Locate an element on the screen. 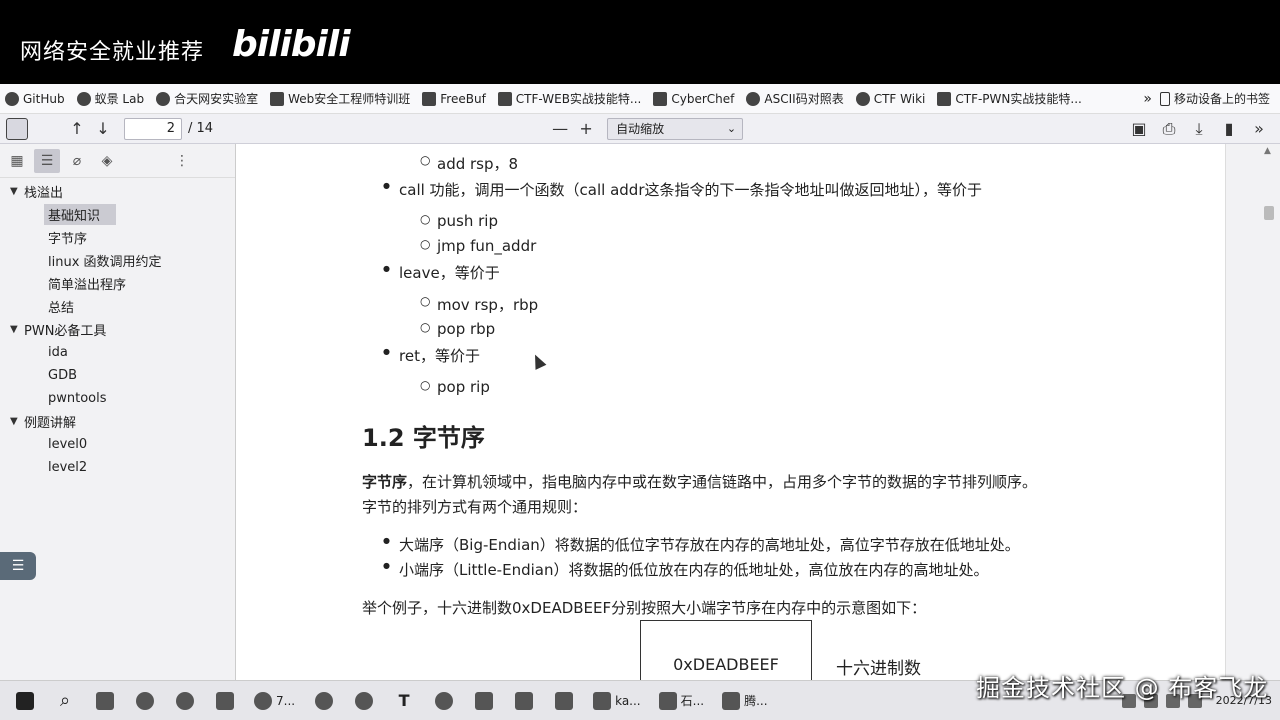 Image resolution: width=1280 pixels, height=720 pixels. video-banner: 网络安全就业推荐 bilibili is located at coordinates (640, 42).